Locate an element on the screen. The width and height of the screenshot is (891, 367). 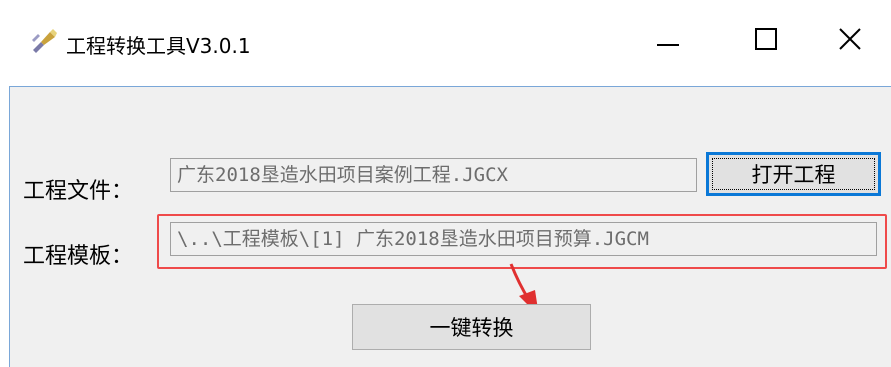
maximize-icon is located at coordinates (766, 41).